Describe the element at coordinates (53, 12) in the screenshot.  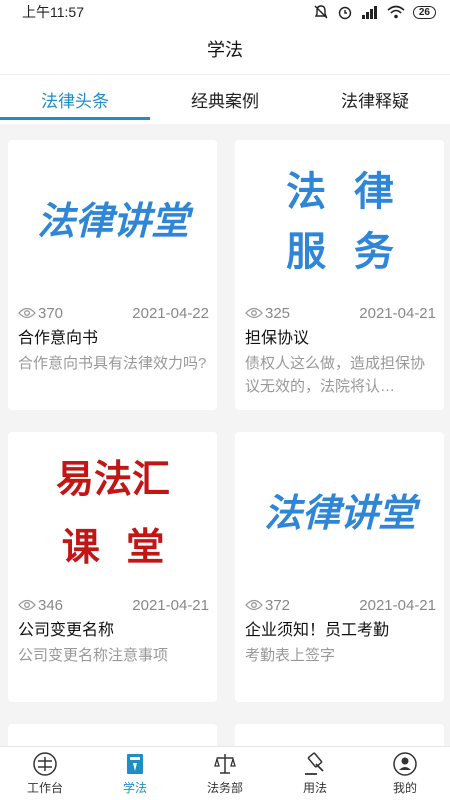
I see `status-time: 上午11:57` at that location.